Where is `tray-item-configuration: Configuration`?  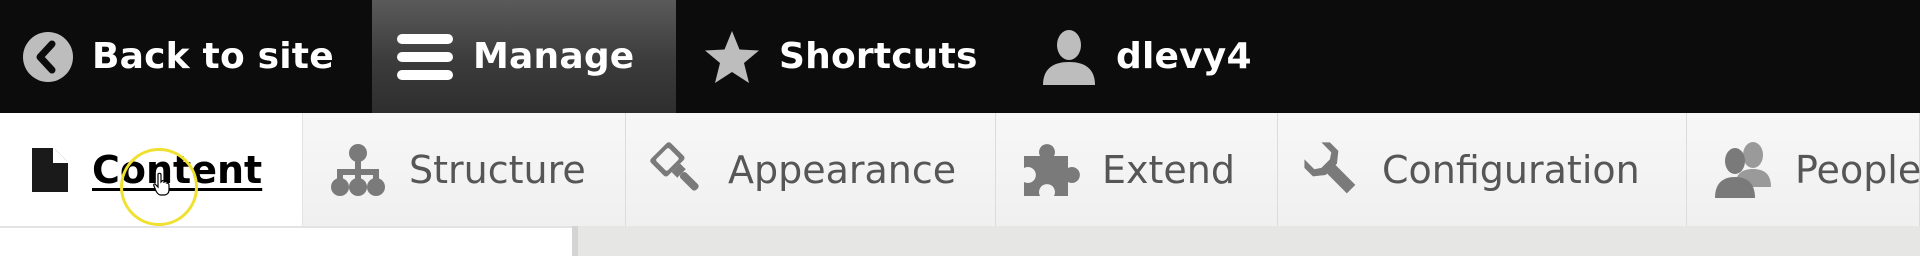 tray-item-configuration: Configuration is located at coordinates (1482, 169).